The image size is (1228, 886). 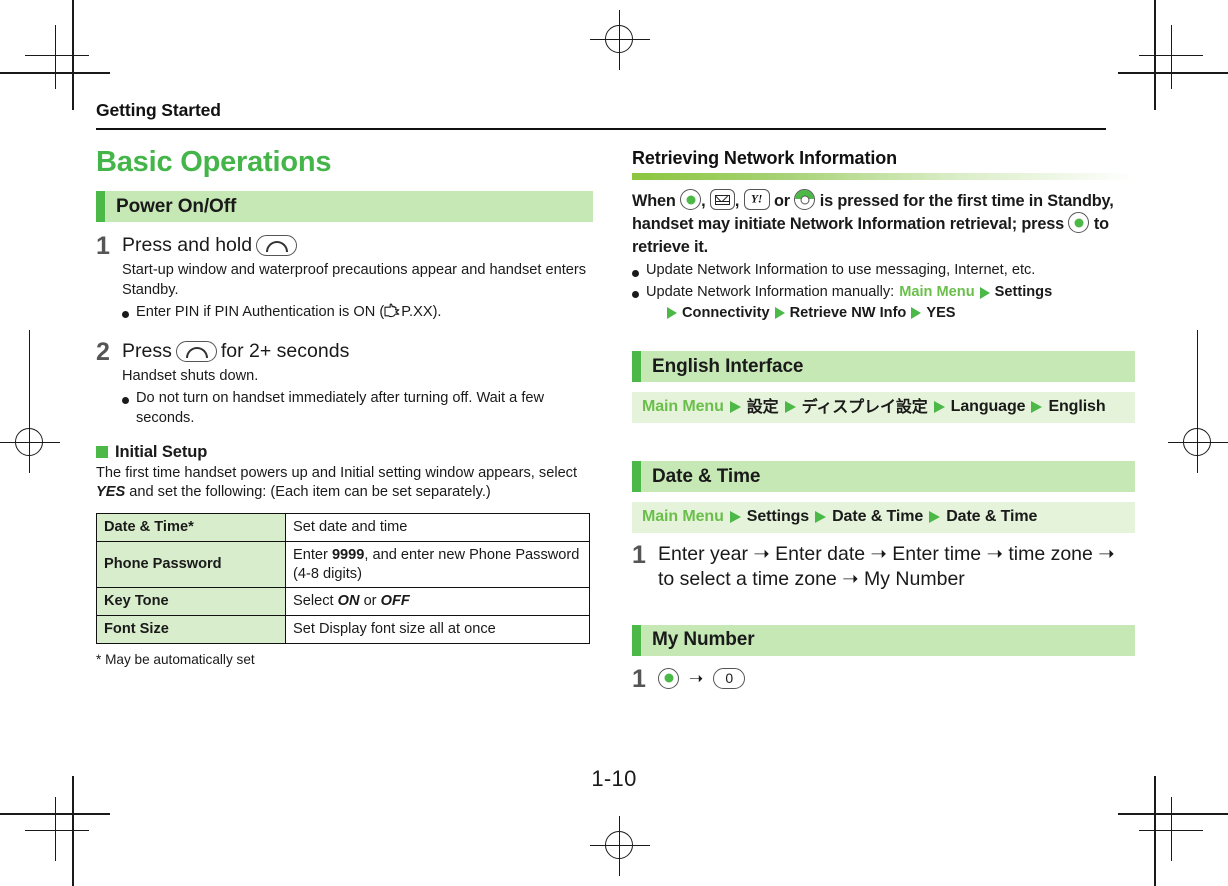 I want to click on table-cell-key: Key Tone, so click(x=191, y=602).